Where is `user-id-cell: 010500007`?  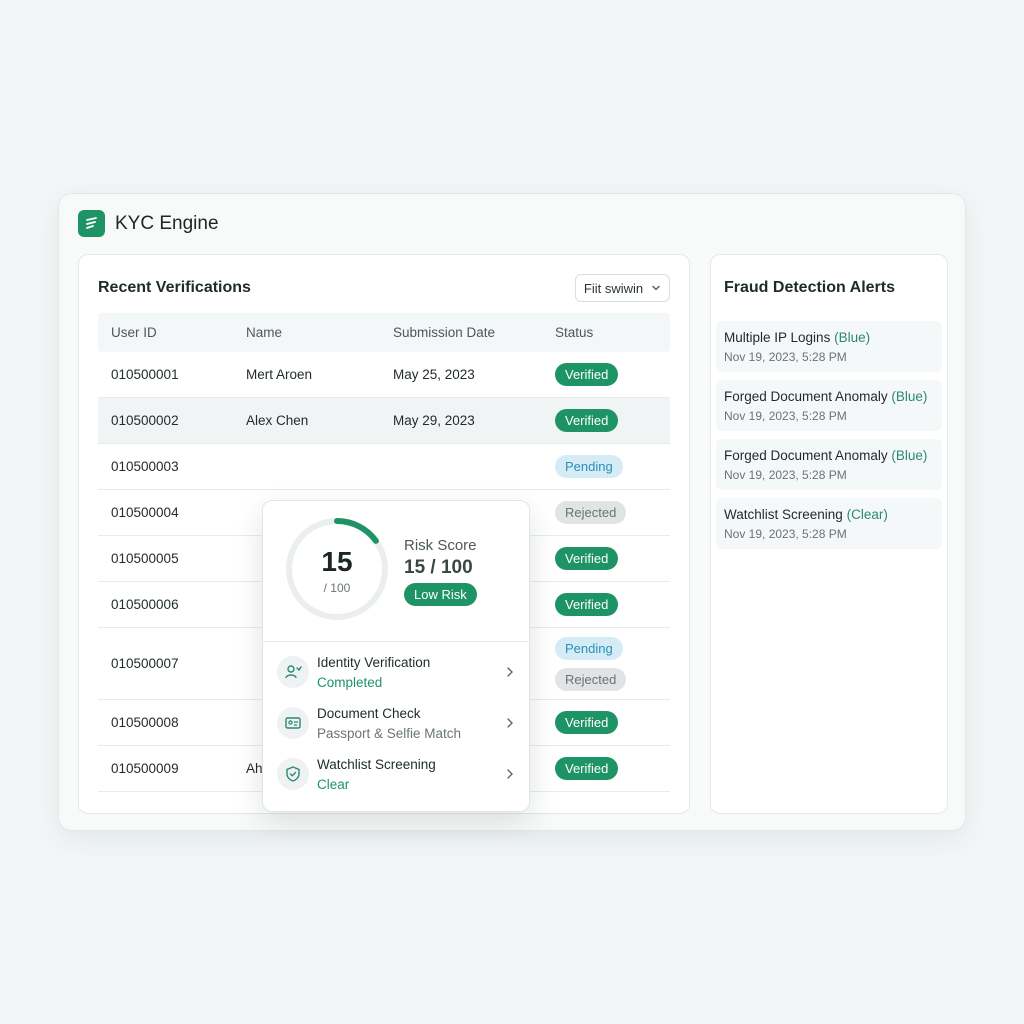
user-id-cell: 010500007 is located at coordinates (145, 663).